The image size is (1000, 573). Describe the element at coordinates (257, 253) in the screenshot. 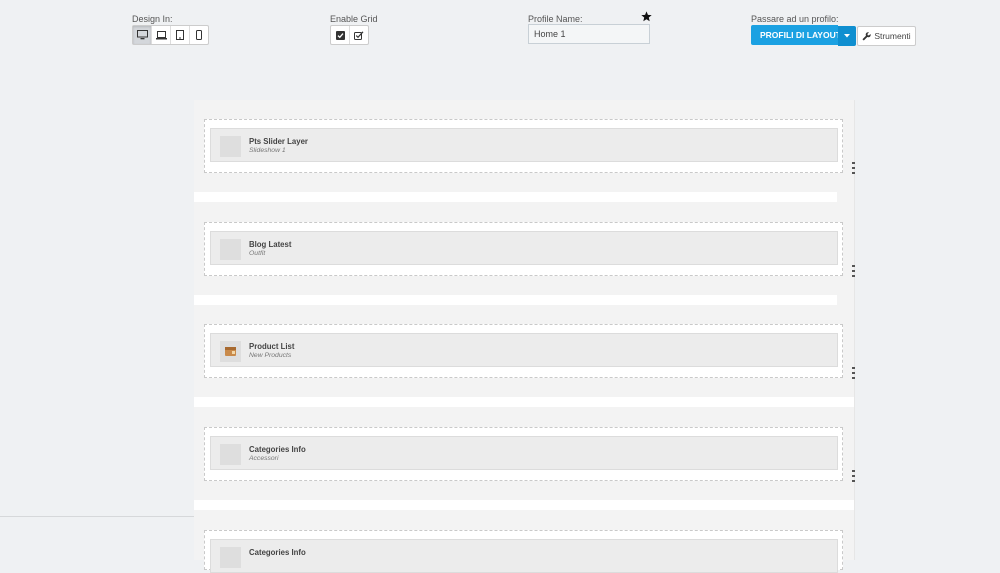

I see `module-subtitle: Outfit` at that location.